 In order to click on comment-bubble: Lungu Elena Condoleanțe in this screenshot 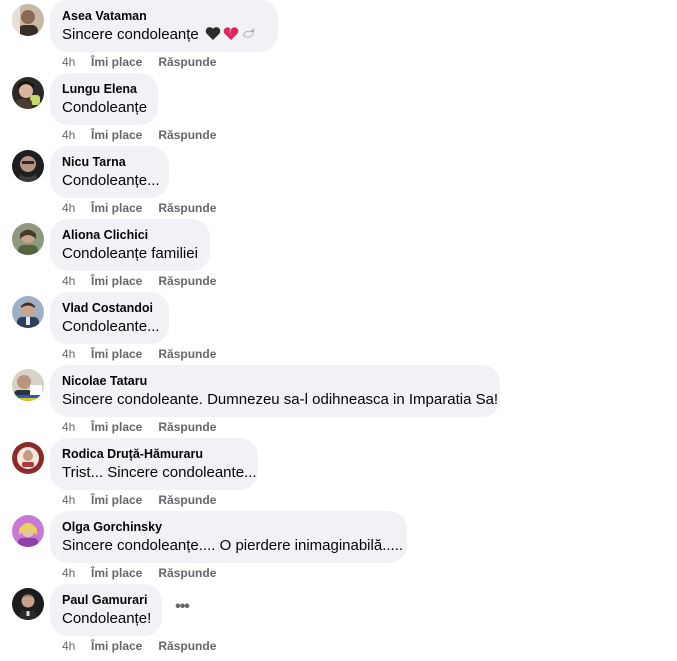, I will do `click(104, 99)`.